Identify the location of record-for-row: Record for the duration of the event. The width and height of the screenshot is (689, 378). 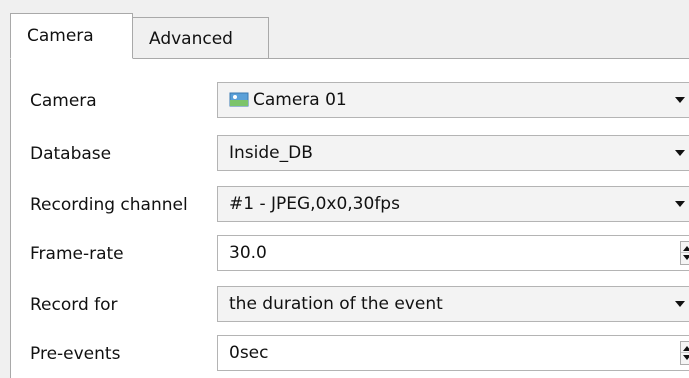
(350, 305).